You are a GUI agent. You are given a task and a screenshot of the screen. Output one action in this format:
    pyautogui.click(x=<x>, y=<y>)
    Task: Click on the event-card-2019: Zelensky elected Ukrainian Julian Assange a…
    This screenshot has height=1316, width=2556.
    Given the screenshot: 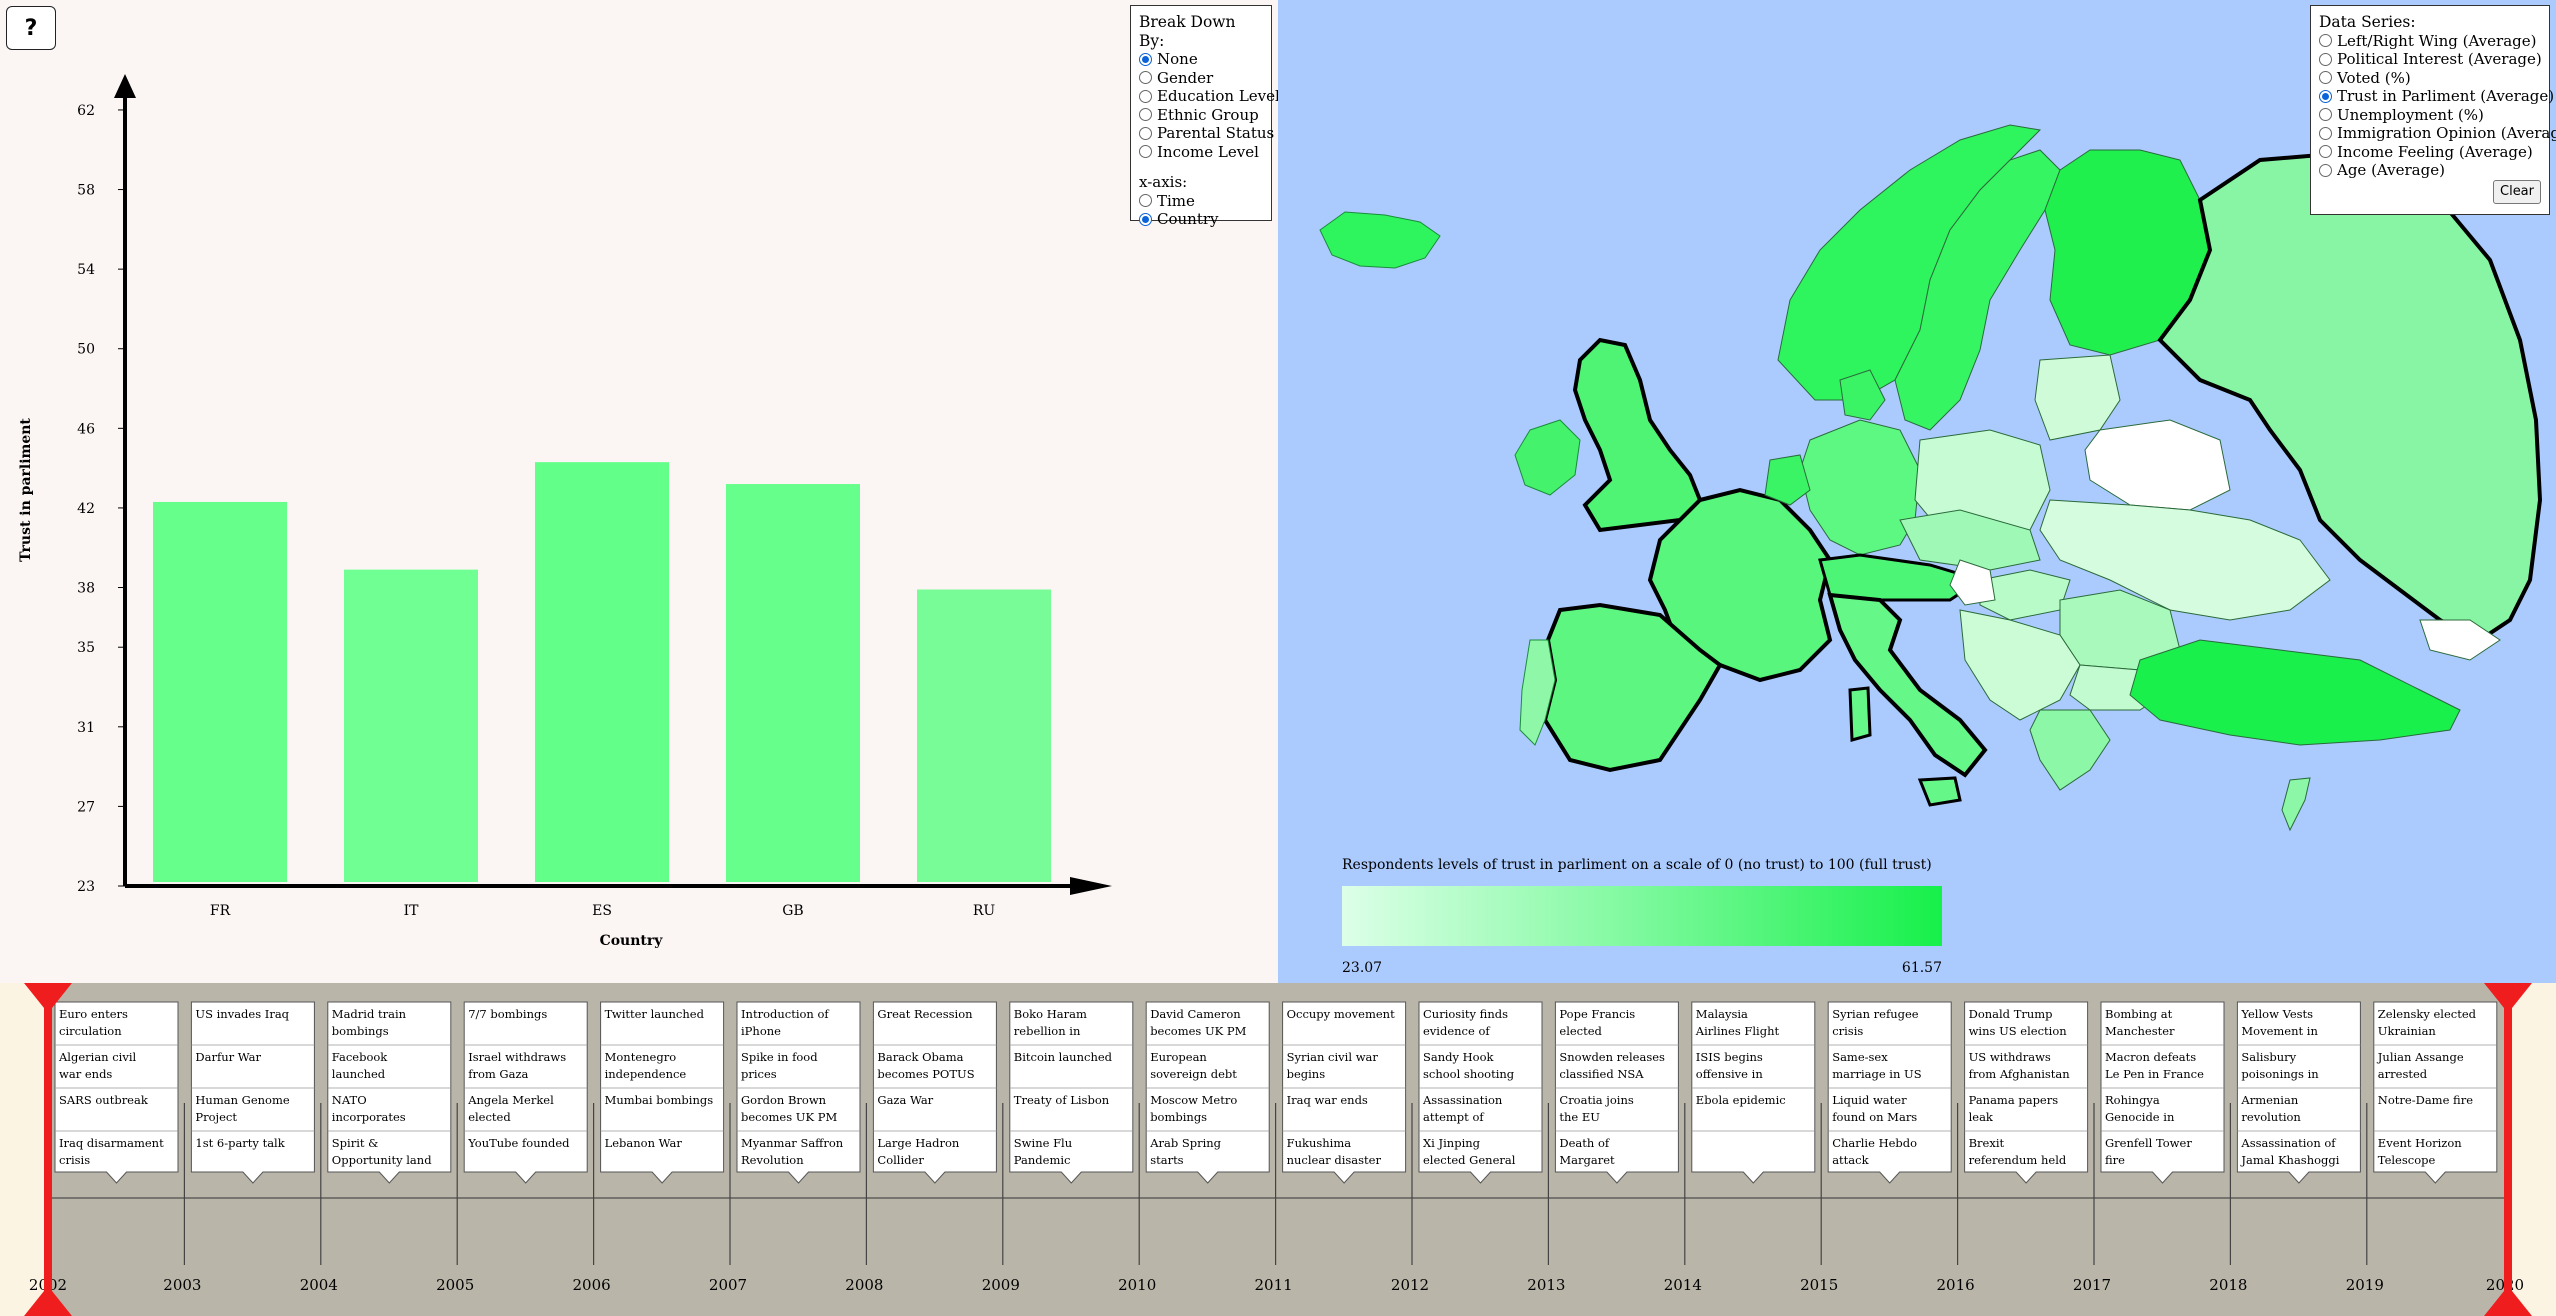 What is the action you would take?
    pyautogui.click(x=2435, y=1092)
    